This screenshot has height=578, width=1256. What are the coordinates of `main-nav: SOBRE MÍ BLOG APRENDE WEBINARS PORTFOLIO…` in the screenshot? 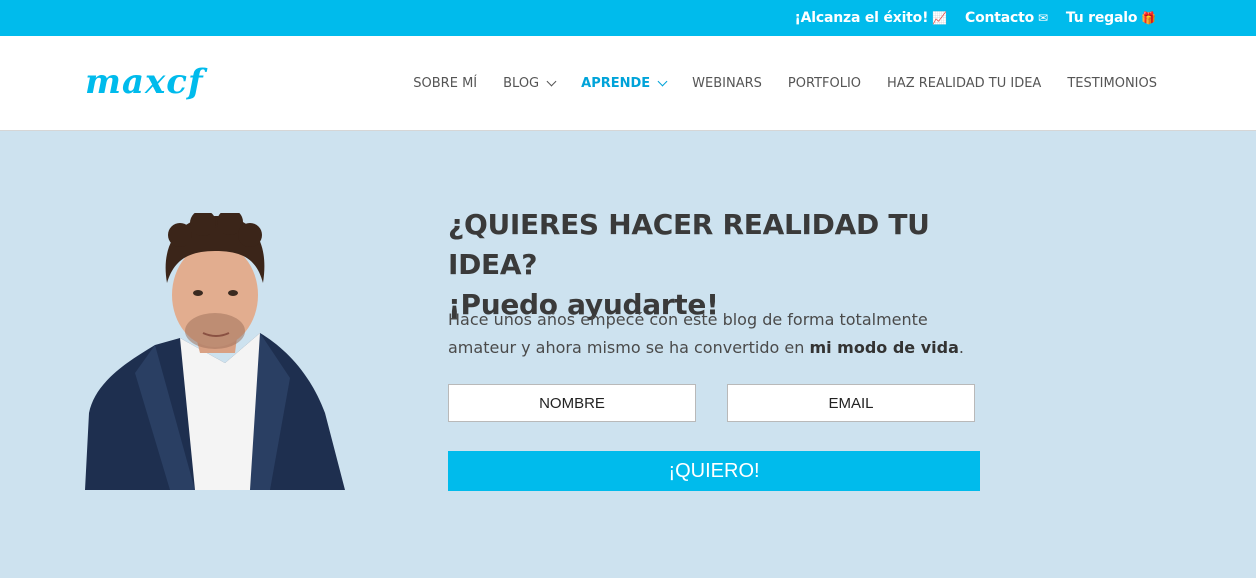 It's located at (785, 83).